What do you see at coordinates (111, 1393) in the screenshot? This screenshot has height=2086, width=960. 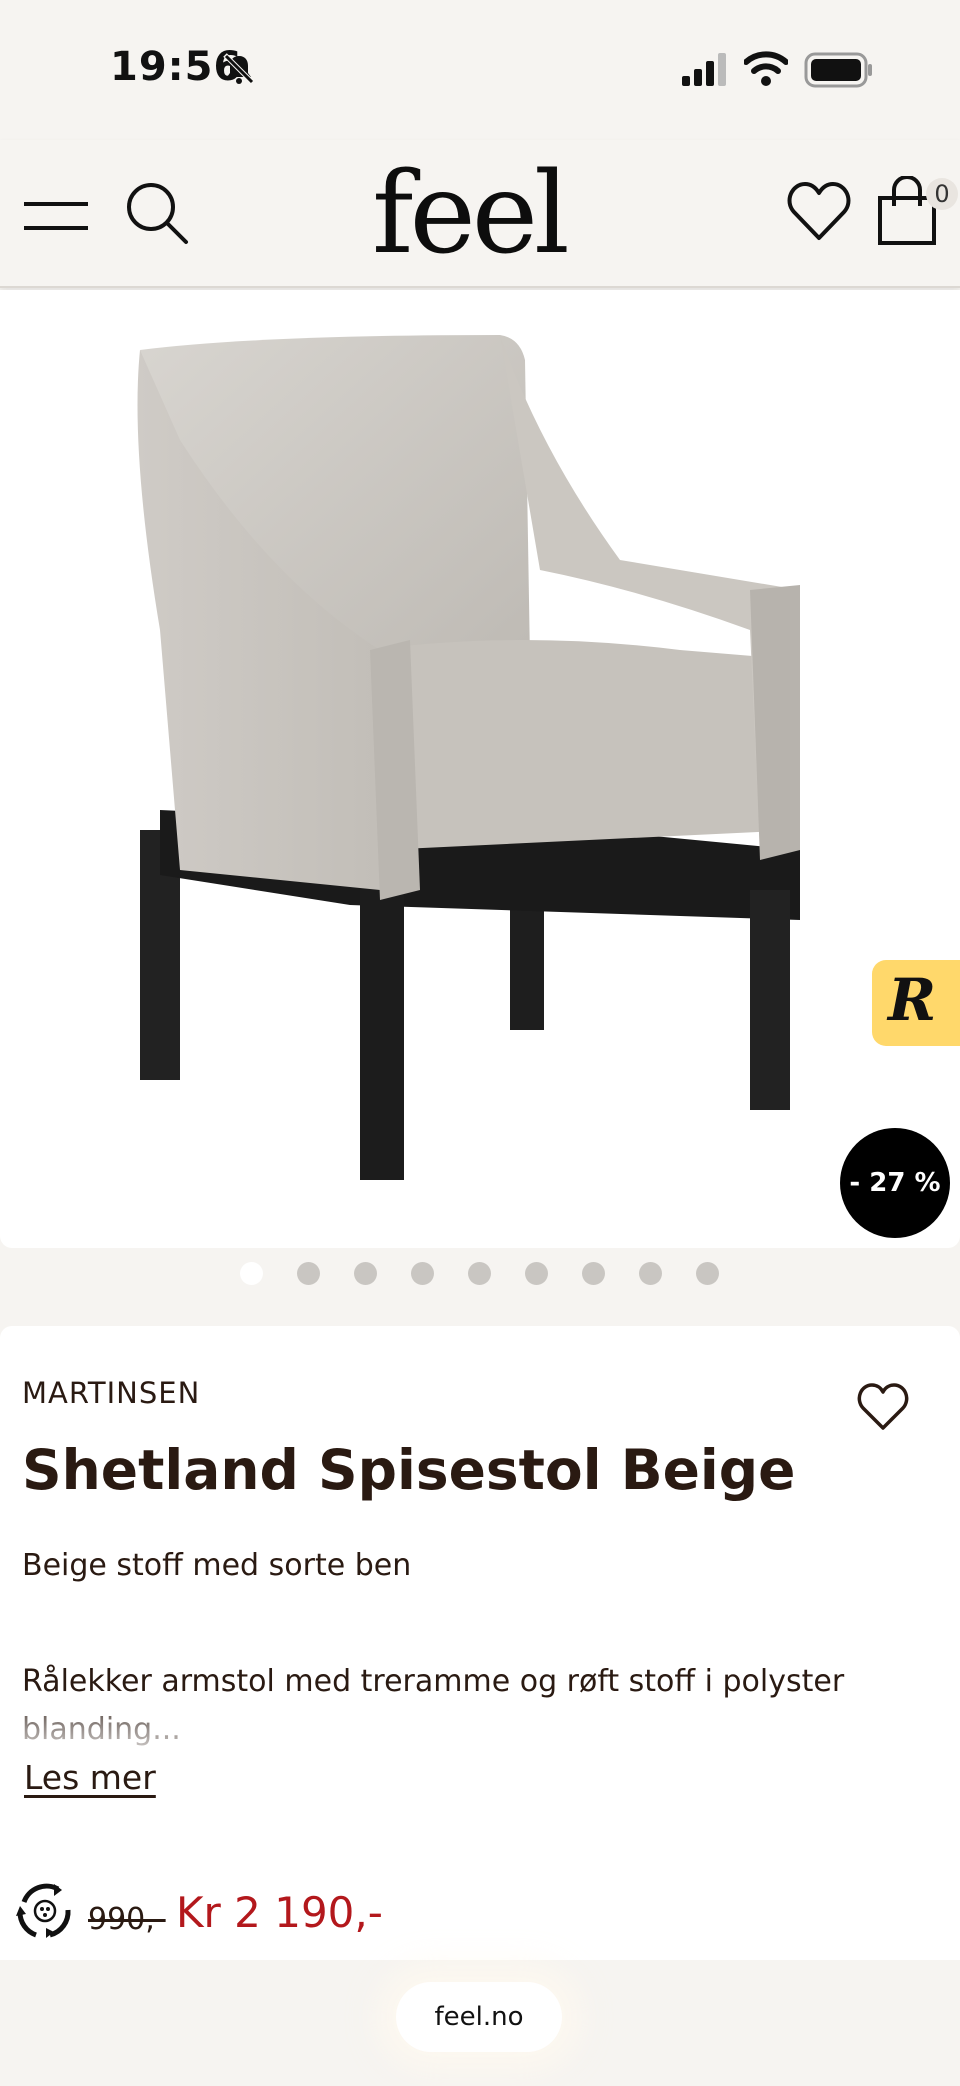 I see `product-brand: MARTINSEN` at bounding box center [111, 1393].